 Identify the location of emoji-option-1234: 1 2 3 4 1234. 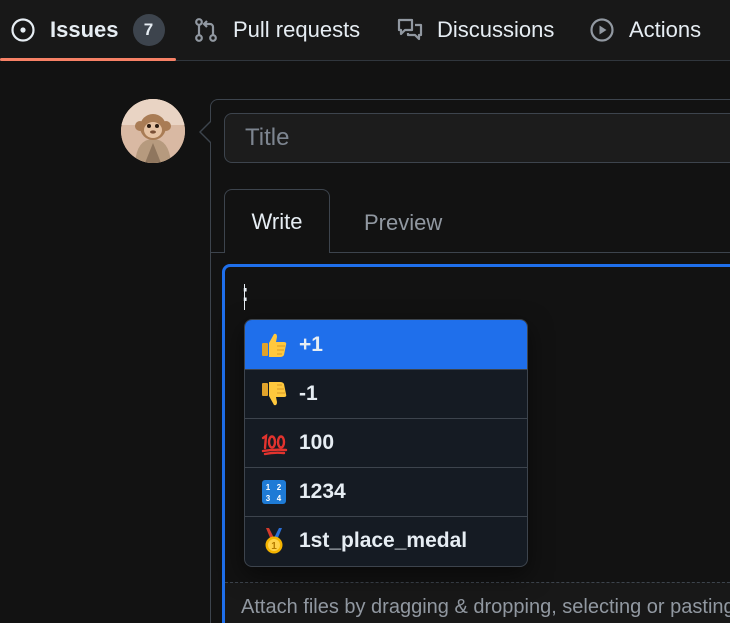
(386, 491).